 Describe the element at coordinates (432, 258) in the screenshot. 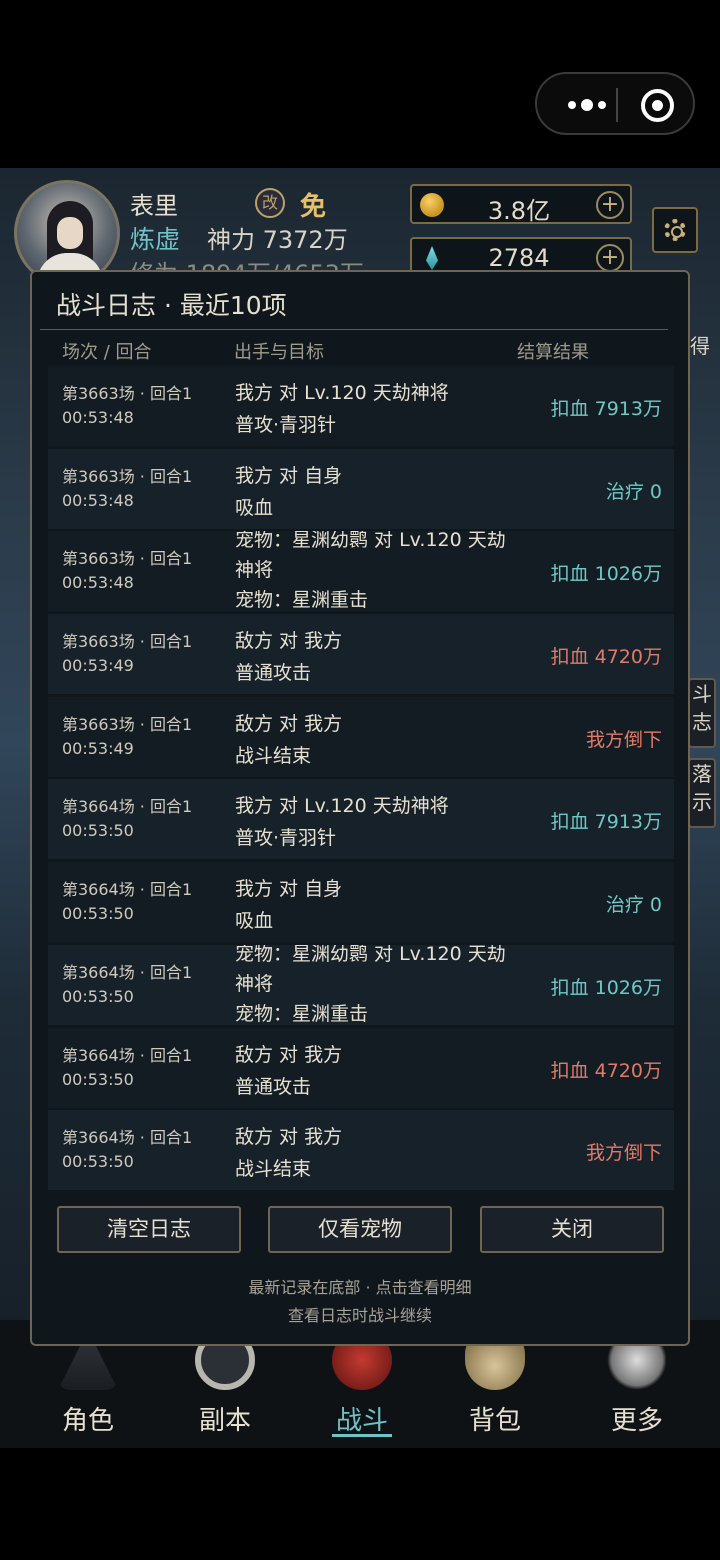

I see `crystal-icon` at that location.